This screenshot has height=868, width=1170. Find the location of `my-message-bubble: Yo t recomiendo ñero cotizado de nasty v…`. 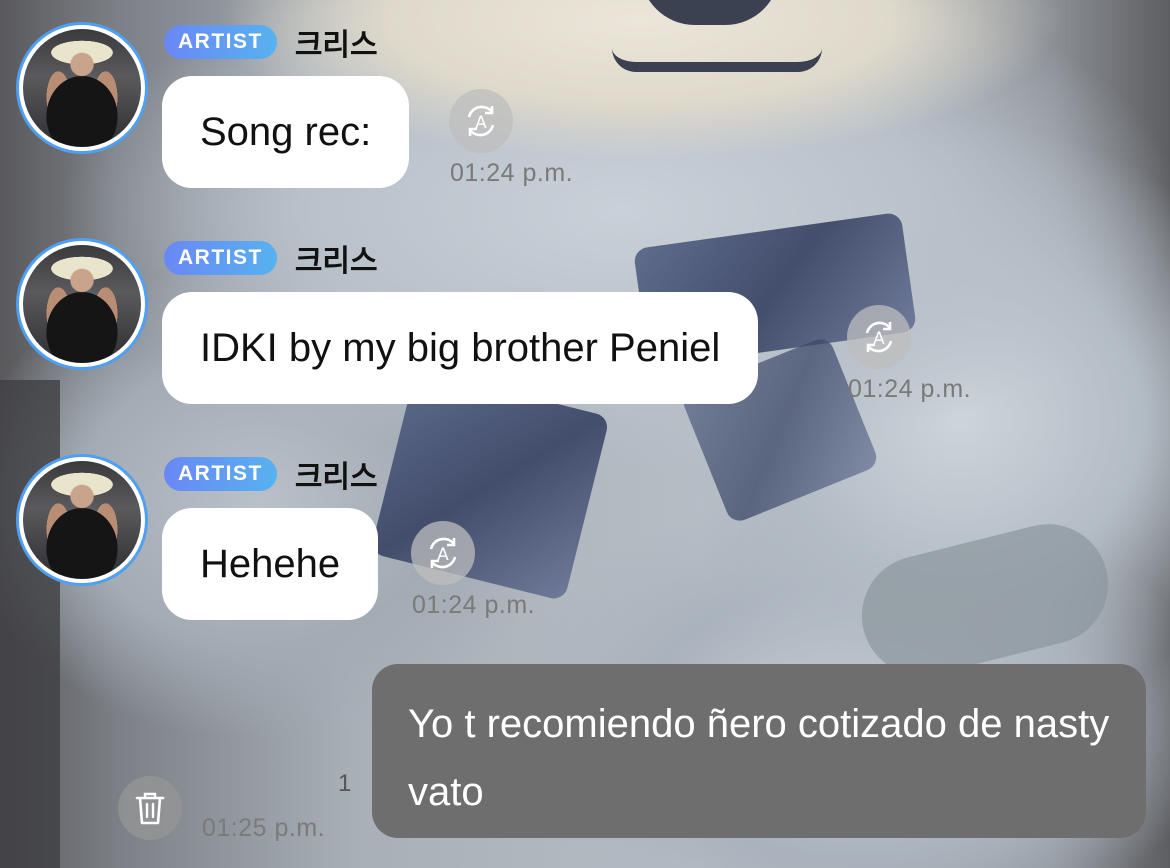

my-message-bubble: Yo t recomiendo ñero cotizado de nasty v… is located at coordinates (759, 751).